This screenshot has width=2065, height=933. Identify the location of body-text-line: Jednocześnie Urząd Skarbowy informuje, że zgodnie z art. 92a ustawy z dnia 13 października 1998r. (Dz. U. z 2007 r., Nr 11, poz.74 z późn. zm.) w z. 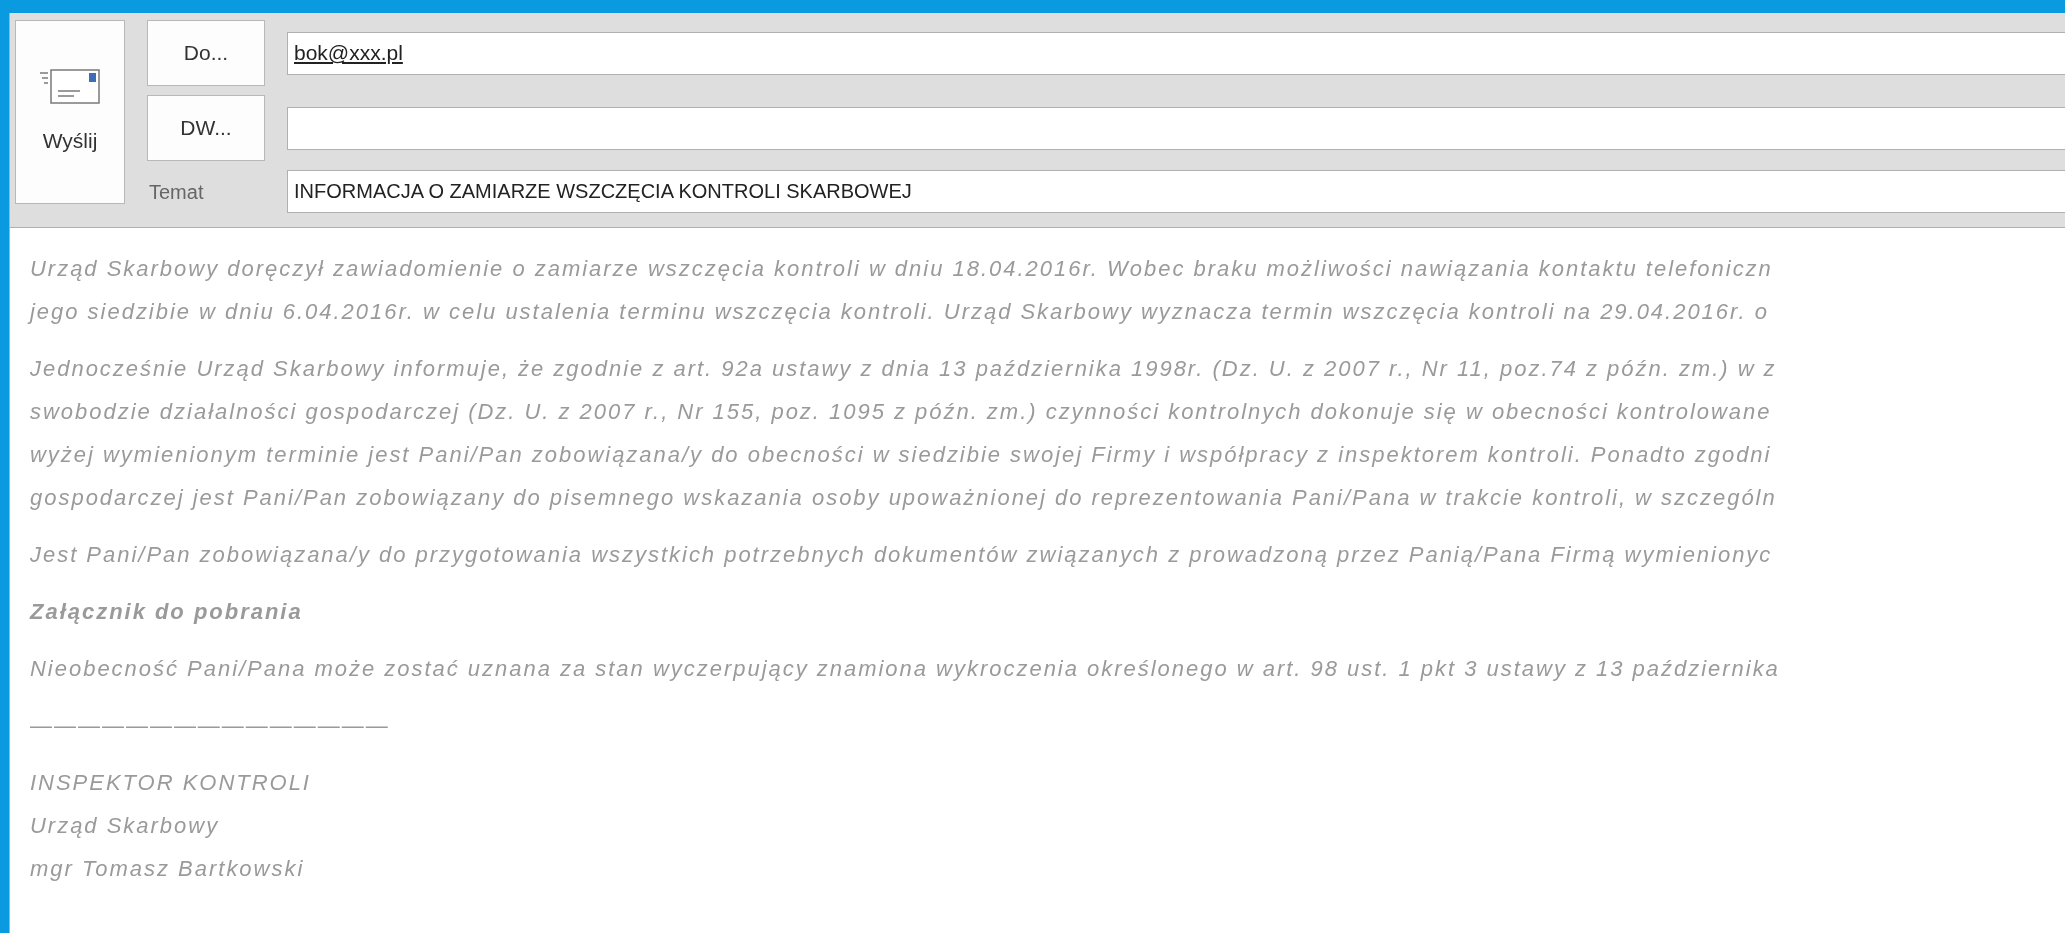
(903, 369).